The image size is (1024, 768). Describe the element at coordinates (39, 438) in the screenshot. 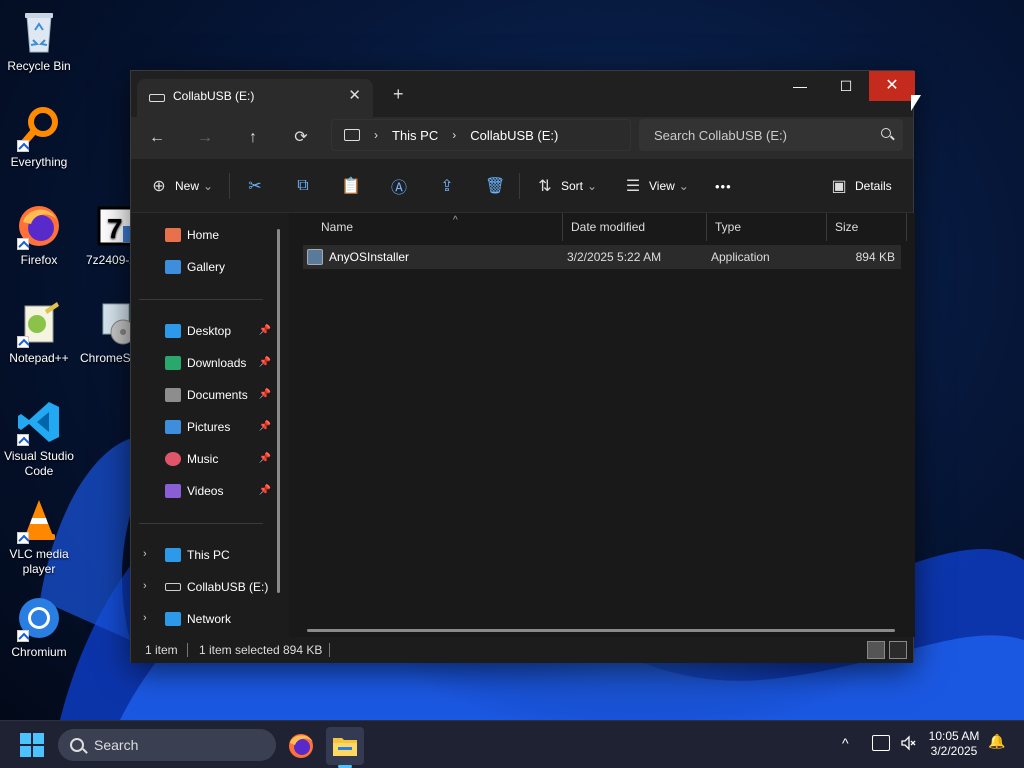

I see `desktop-icon-vscode: Visual Studio Code` at that location.